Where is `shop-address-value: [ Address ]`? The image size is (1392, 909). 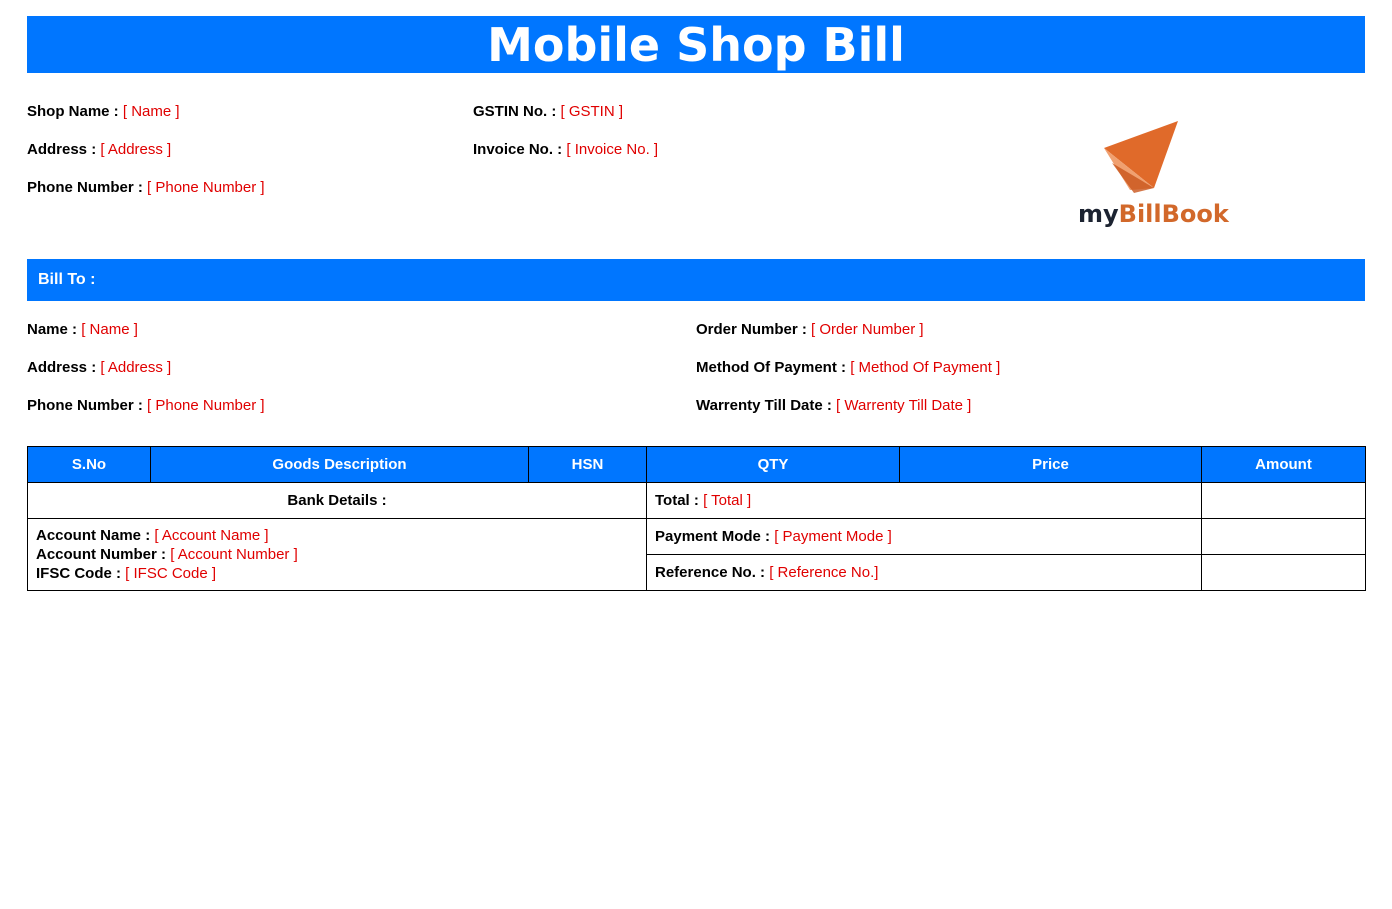
shop-address-value: [ Address ] is located at coordinates (136, 149).